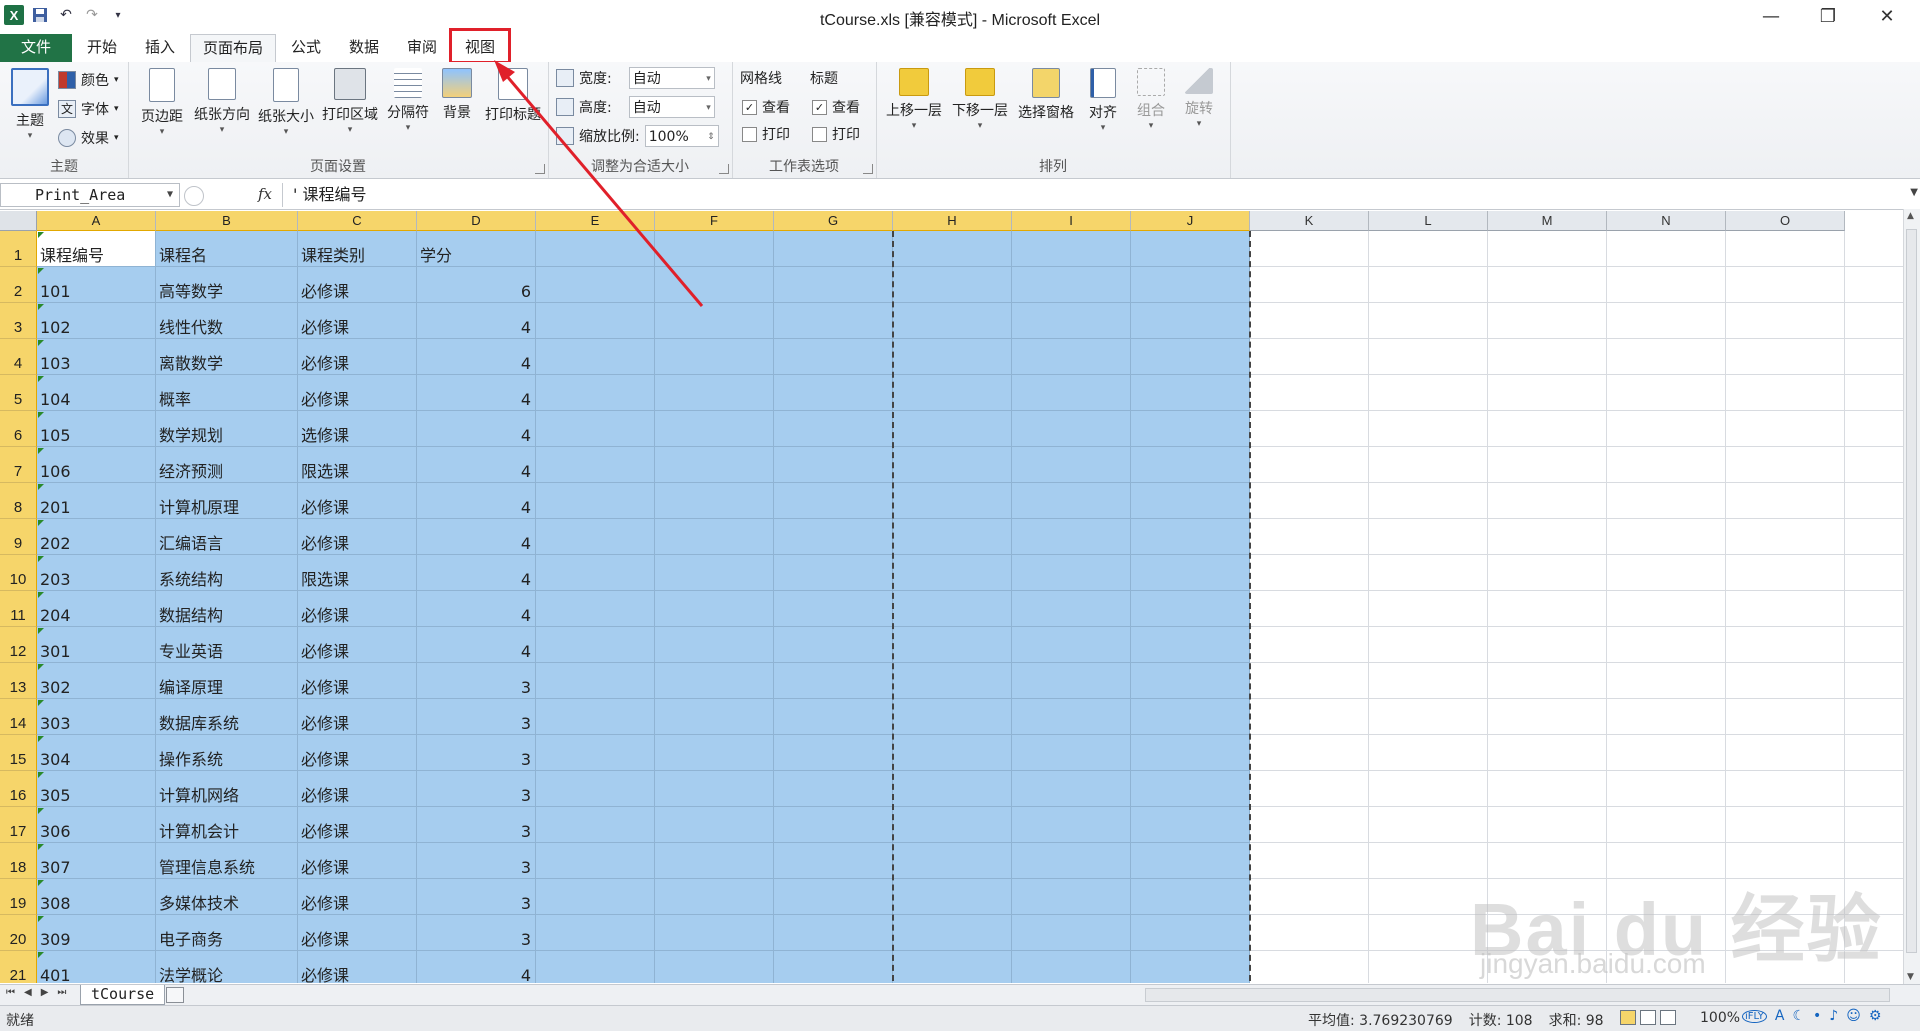 This screenshot has height=1031, width=1920. Describe the element at coordinates (88, 80) in the screenshot. I see `theme-colors-button: 颜色 ▾` at that location.